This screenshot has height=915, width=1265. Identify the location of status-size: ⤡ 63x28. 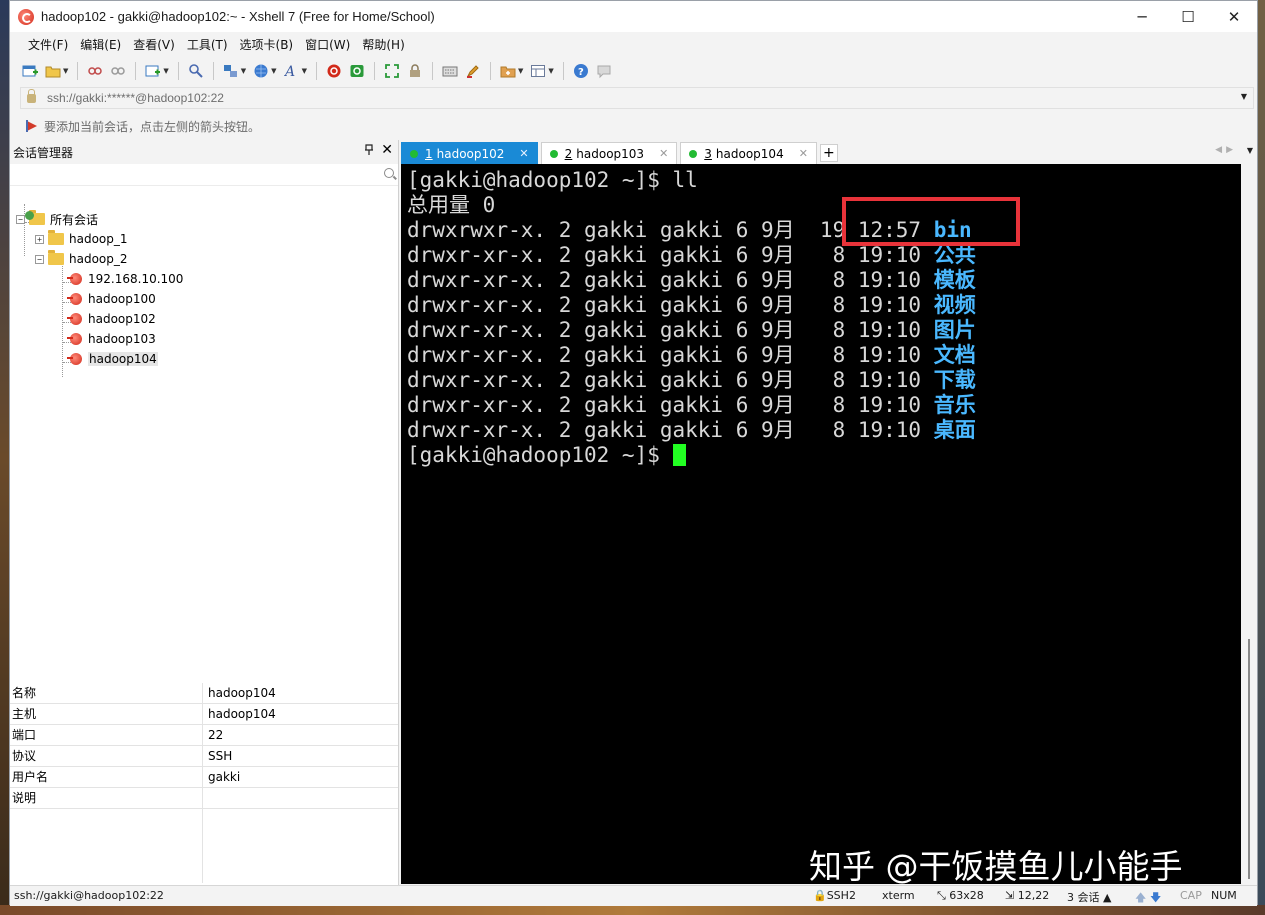
(960, 896).